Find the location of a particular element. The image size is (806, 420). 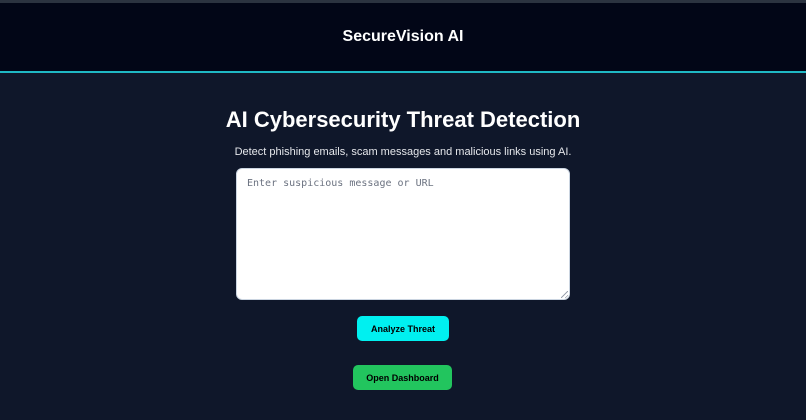

page-title: AI Cybersecurity Threat Detection is located at coordinates (403, 119).